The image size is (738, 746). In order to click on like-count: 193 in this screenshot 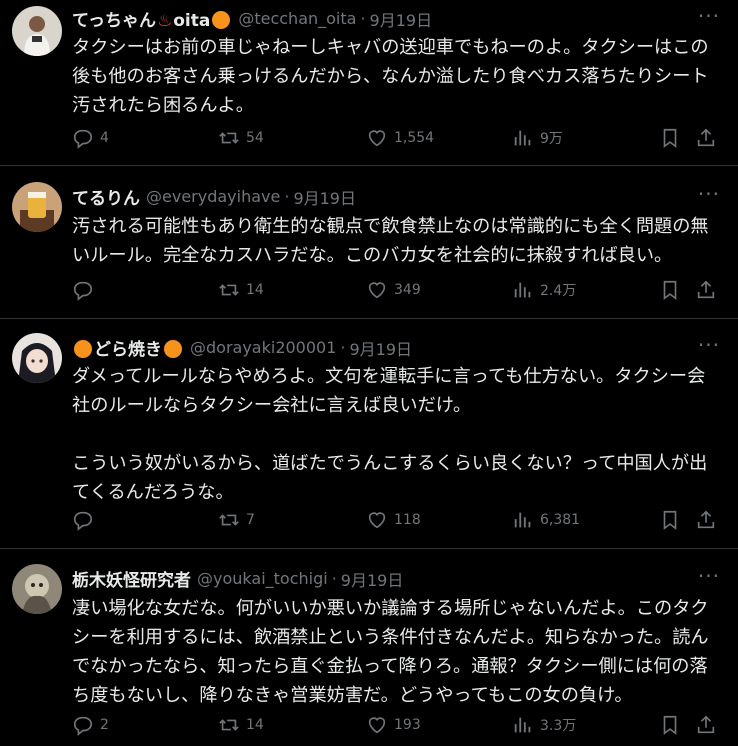, I will do `click(407, 725)`.